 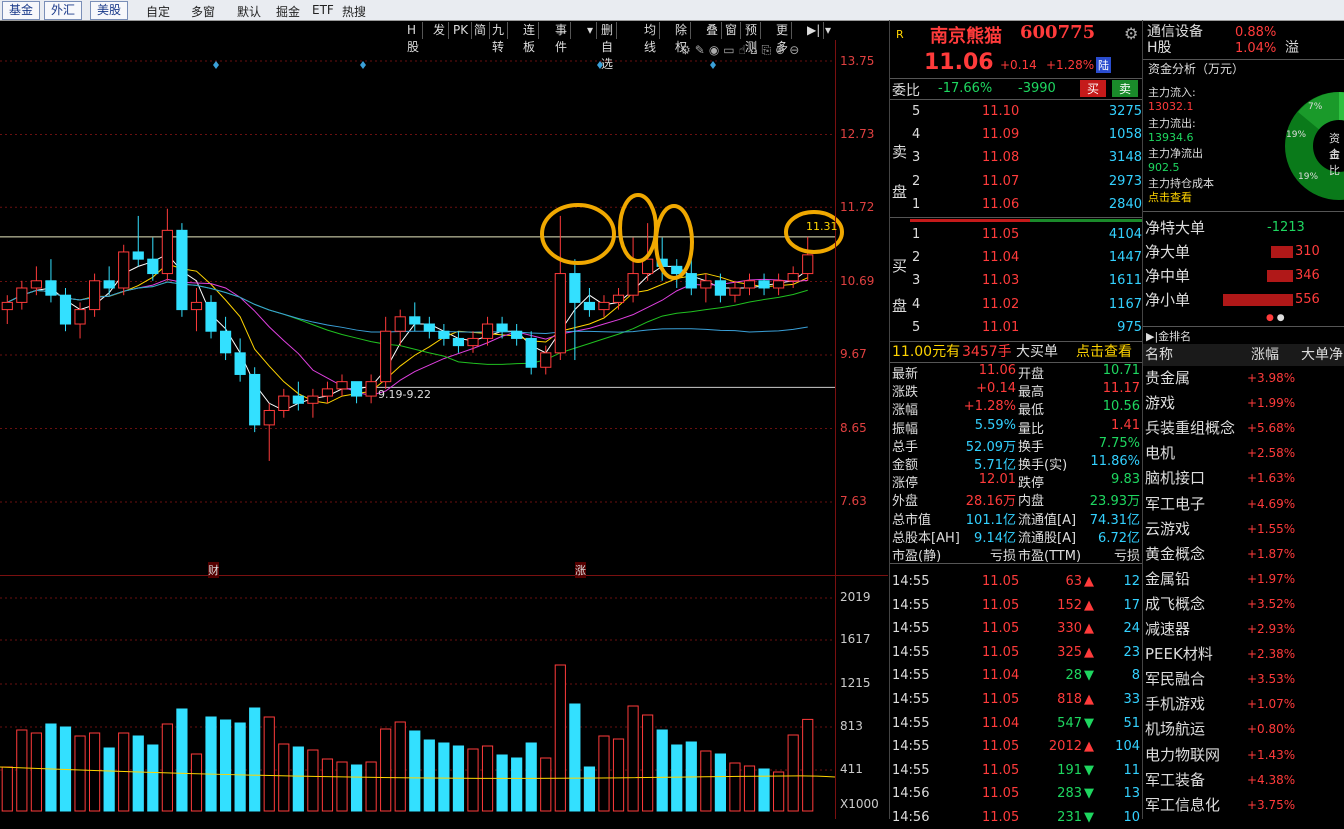 What do you see at coordinates (461, 30) in the screenshot?
I see `tool-pk: PK` at bounding box center [461, 30].